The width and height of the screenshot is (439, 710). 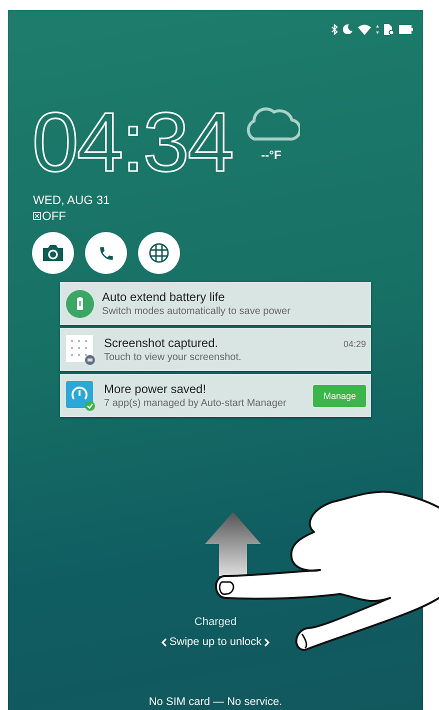 What do you see at coordinates (37, 216) in the screenshot?
I see `alarm-icon` at bounding box center [37, 216].